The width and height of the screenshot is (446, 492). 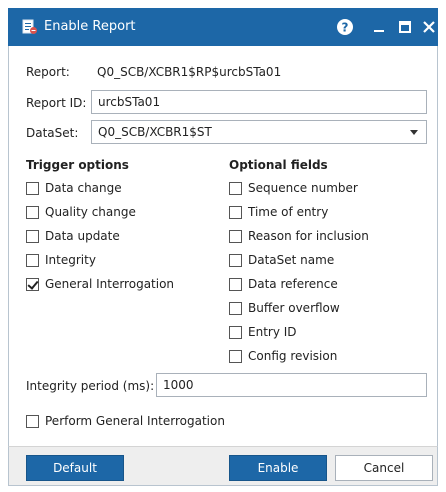 I want to click on report-id-field: urcbSTa01, so click(x=259, y=102).